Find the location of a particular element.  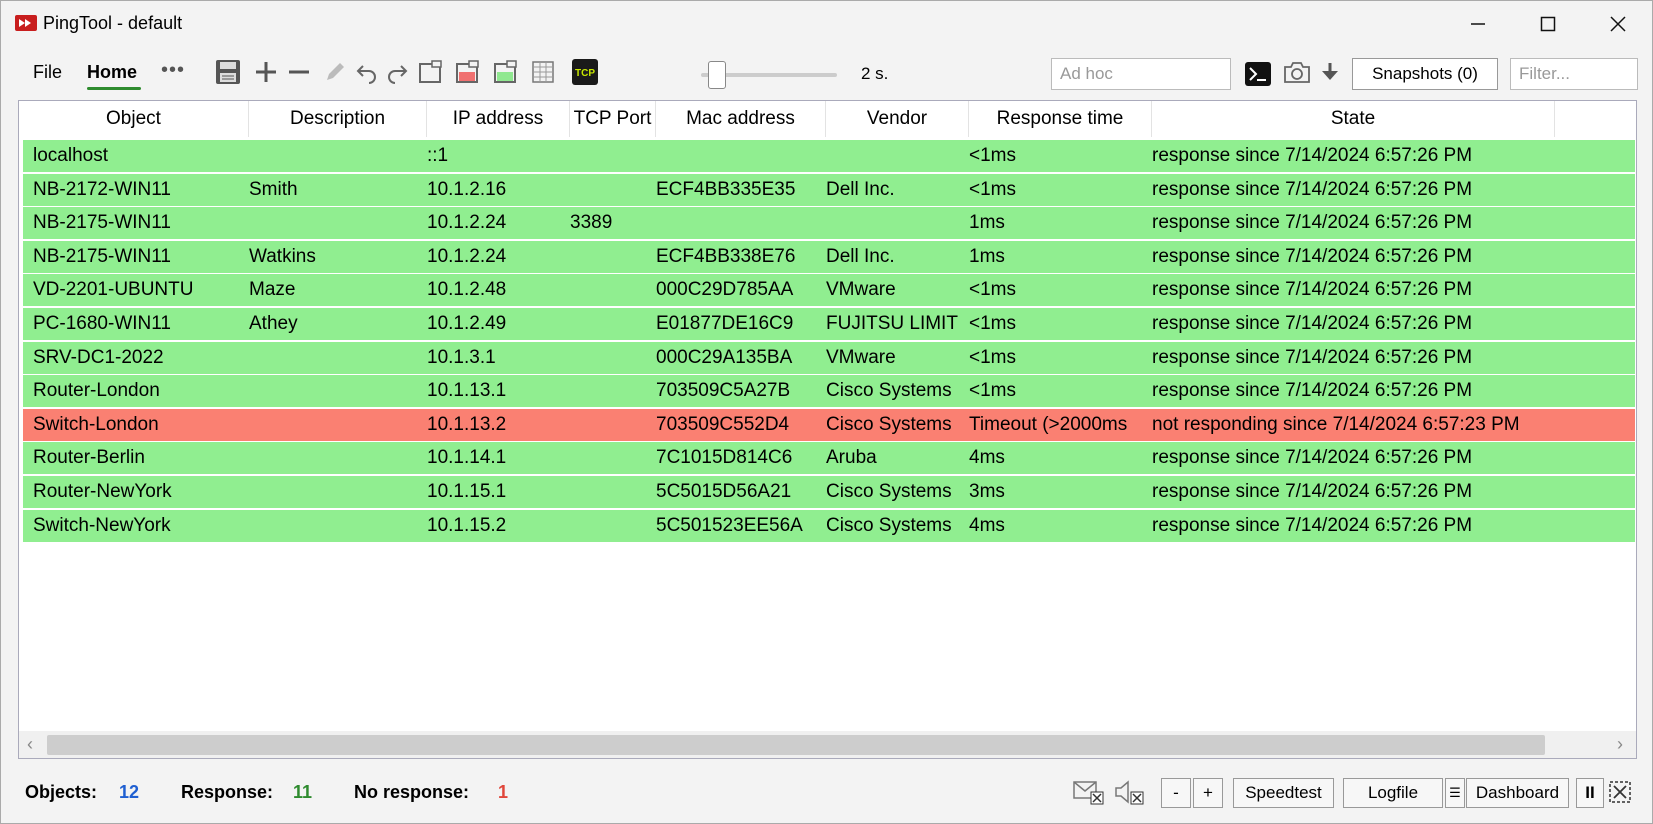

menu-home-tab: Home is located at coordinates (112, 72).